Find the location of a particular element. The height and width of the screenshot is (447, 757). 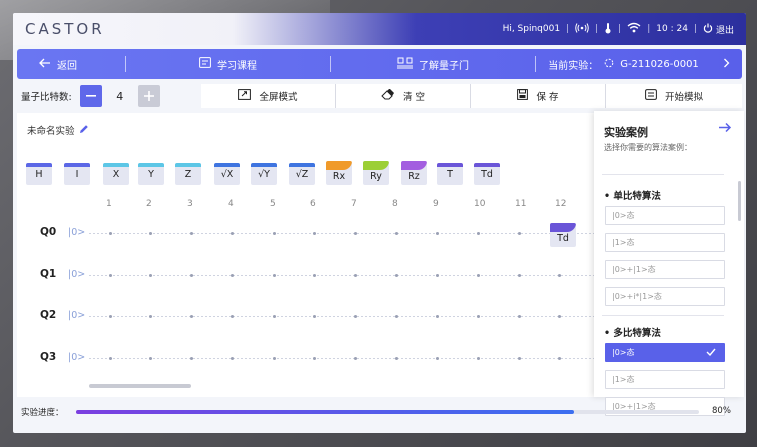

current-experiment: 当前实验： G-211026-0001 is located at coordinates (638, 64).